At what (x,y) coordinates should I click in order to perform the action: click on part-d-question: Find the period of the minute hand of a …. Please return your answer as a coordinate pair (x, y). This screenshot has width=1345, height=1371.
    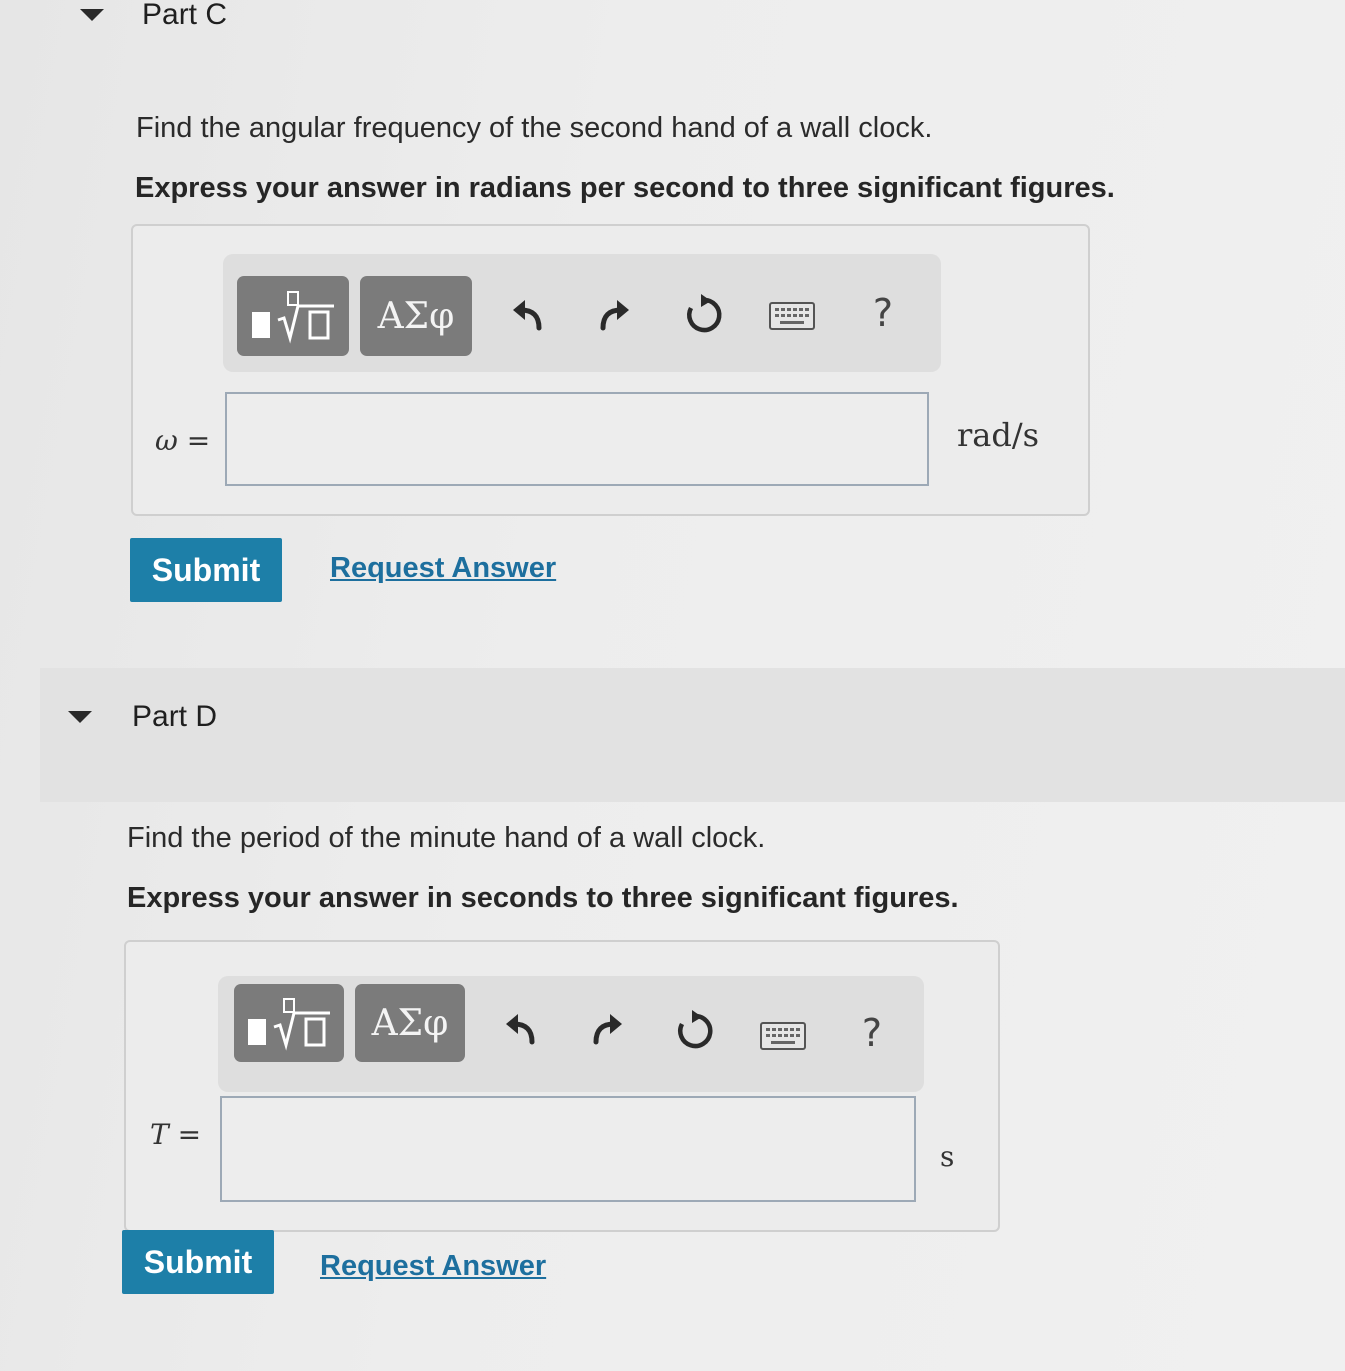
    Looking at the image, I should click on (446, 838).